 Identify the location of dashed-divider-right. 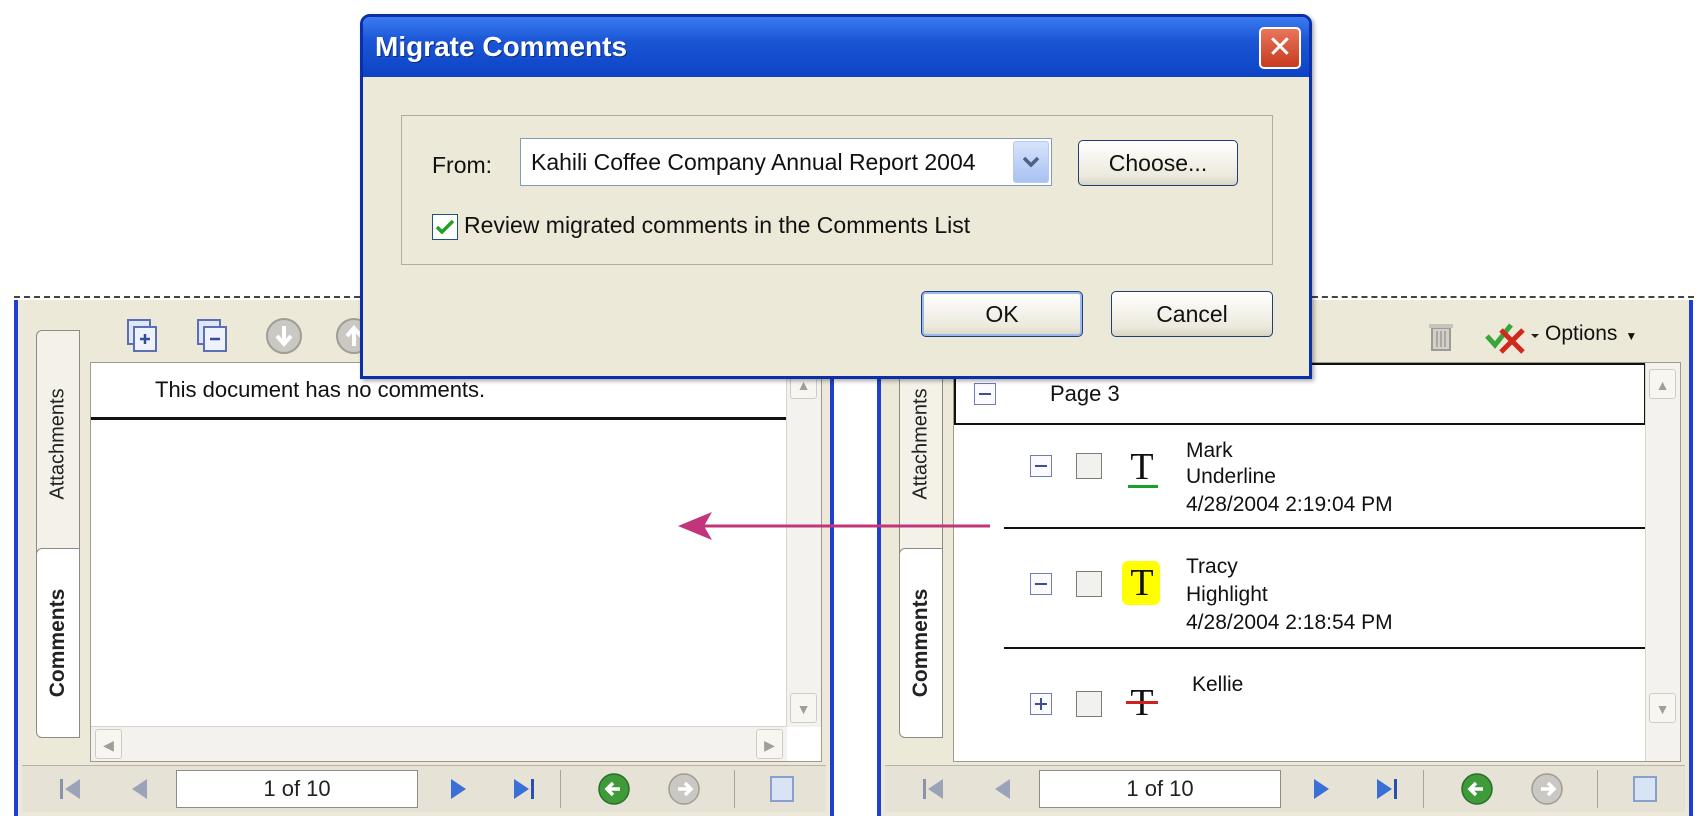
(1503, 297).